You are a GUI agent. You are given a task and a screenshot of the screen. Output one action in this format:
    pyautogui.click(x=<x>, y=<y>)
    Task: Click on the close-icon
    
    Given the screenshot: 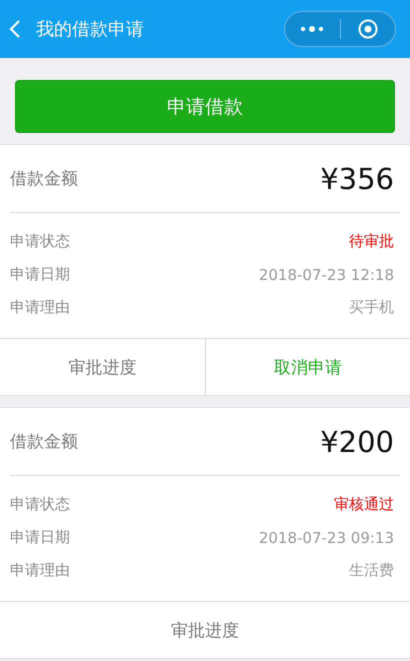 What is the action you would take?
    pyautogui.click(x=368, y=29)
    